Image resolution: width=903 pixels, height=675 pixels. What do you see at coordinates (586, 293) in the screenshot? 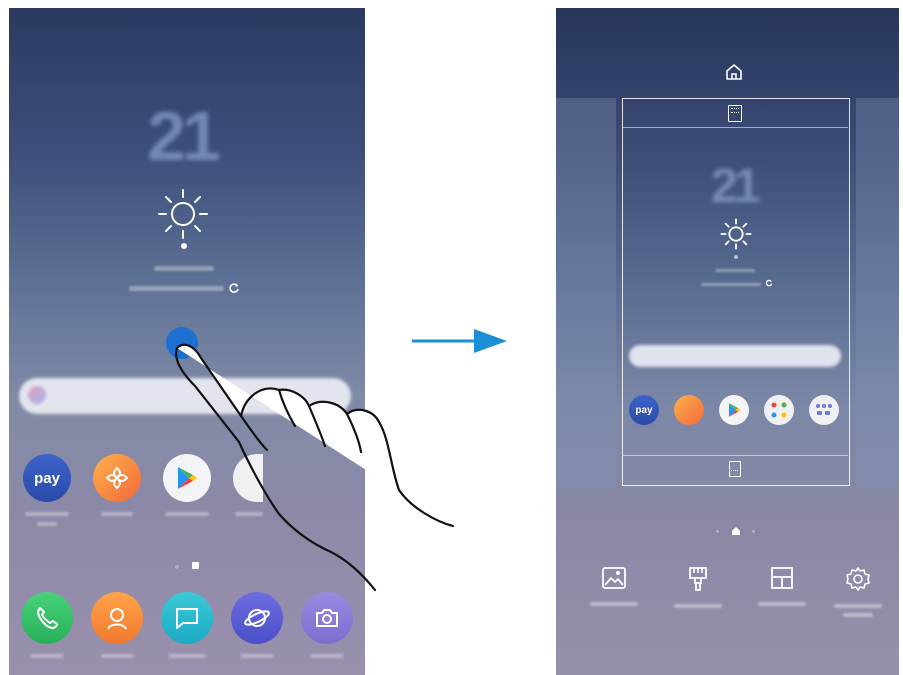
I see `previous-page-preview` at bounding box center [586, 293].